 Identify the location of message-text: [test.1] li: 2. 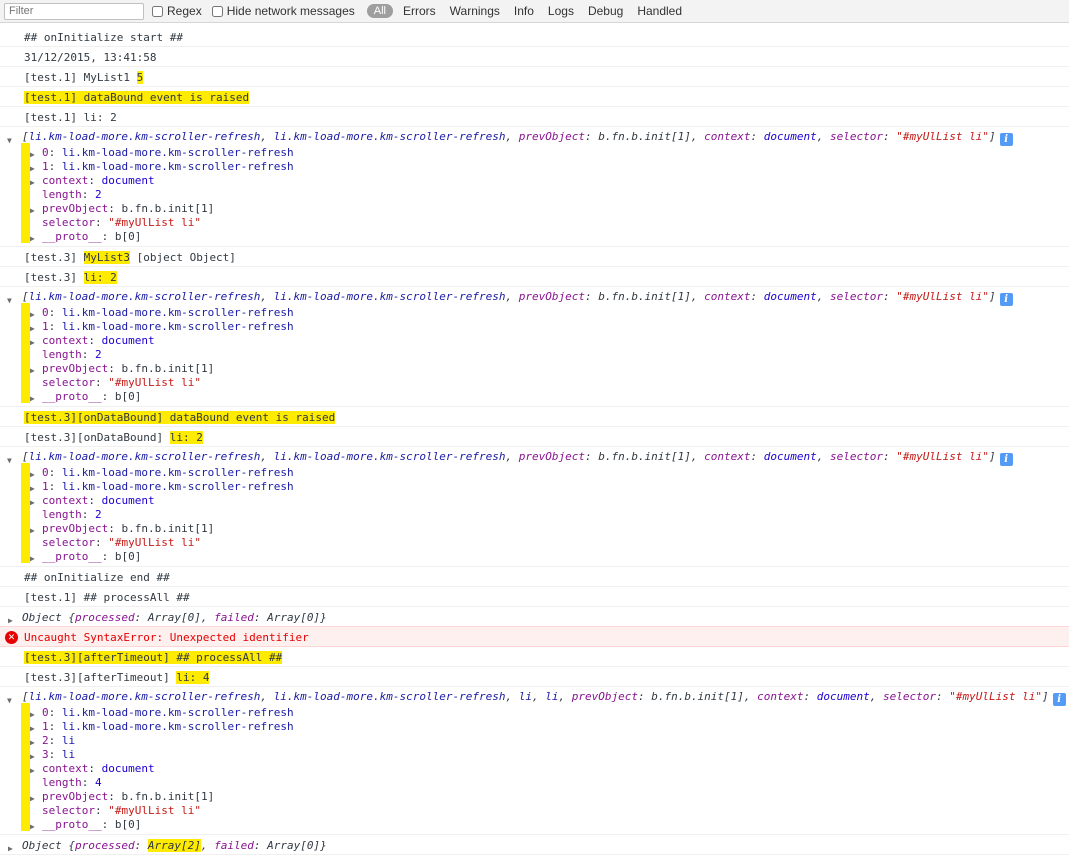
(70, 117).